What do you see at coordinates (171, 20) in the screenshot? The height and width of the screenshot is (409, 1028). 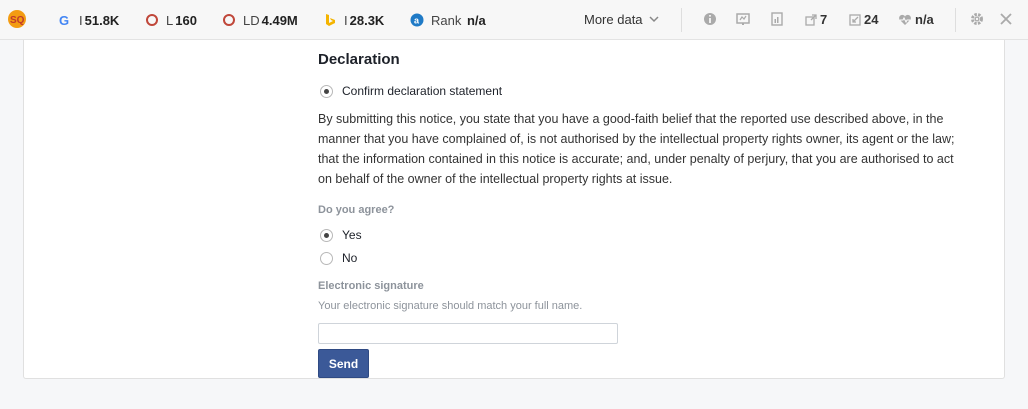 I see `semrush-links-metric: L 160` at bounding box center [171, 20].